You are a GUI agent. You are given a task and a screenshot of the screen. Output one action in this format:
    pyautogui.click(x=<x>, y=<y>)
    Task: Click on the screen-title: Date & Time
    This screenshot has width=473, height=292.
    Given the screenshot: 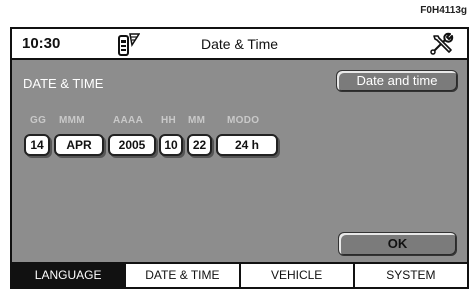 What is the action you would take?
    pyautogui.click(x=239, y=44)
    